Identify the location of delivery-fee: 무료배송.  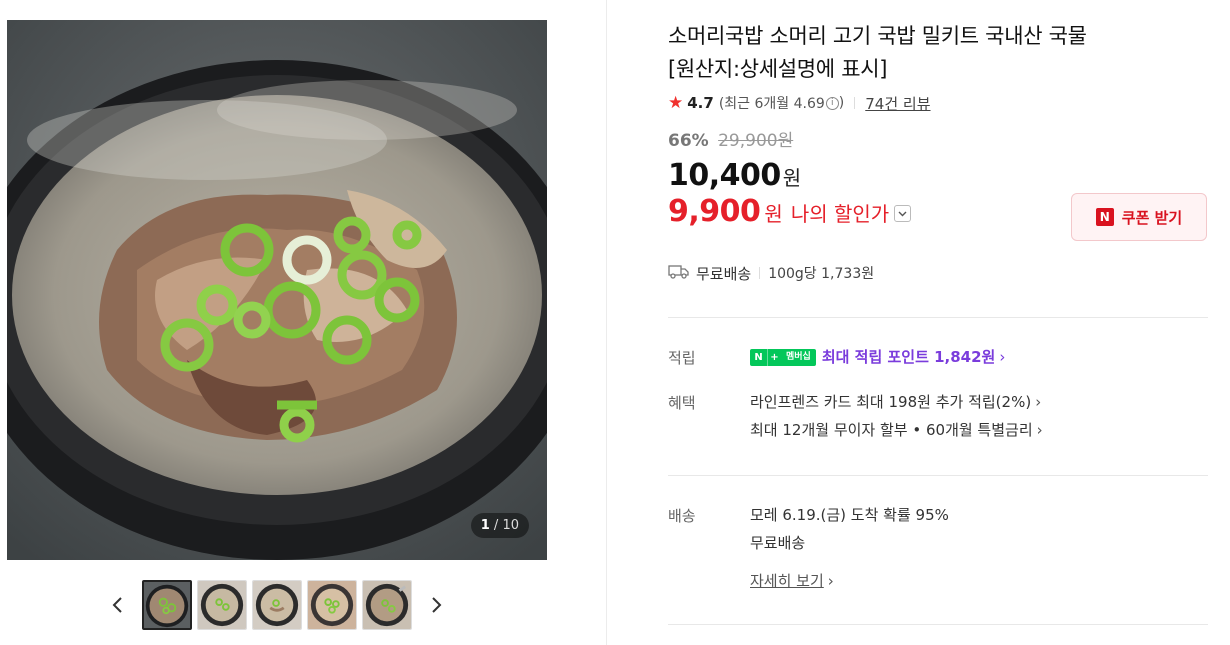
(778, 543).